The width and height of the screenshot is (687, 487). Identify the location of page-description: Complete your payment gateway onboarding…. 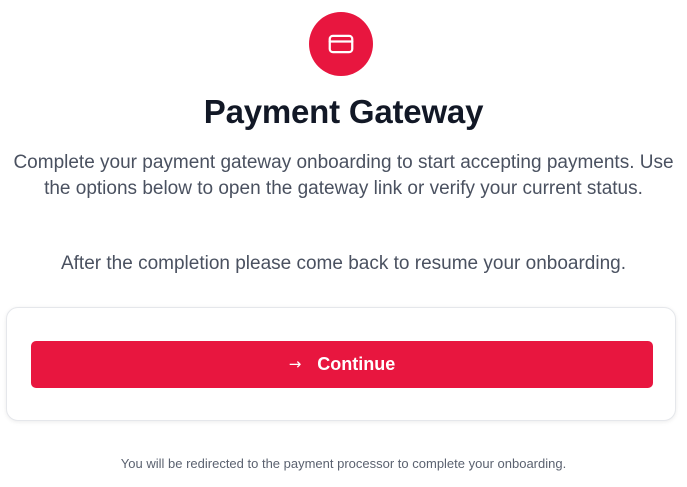
(343, 175).